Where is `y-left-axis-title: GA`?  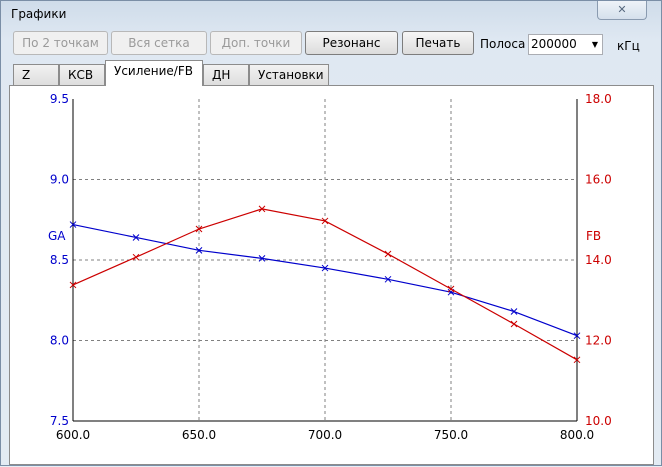
y-left-axis-title: GA is located at coordinates (57, 236).